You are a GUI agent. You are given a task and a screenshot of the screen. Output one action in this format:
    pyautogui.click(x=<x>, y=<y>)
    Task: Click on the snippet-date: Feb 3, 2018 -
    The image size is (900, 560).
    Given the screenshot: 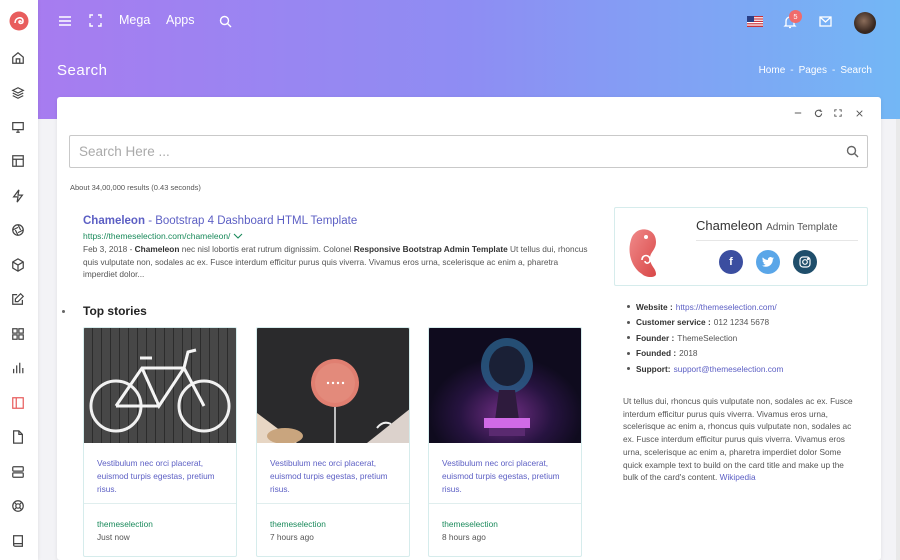 What is the action you would take?
    pyautogui.click(x=109, y=249)
    